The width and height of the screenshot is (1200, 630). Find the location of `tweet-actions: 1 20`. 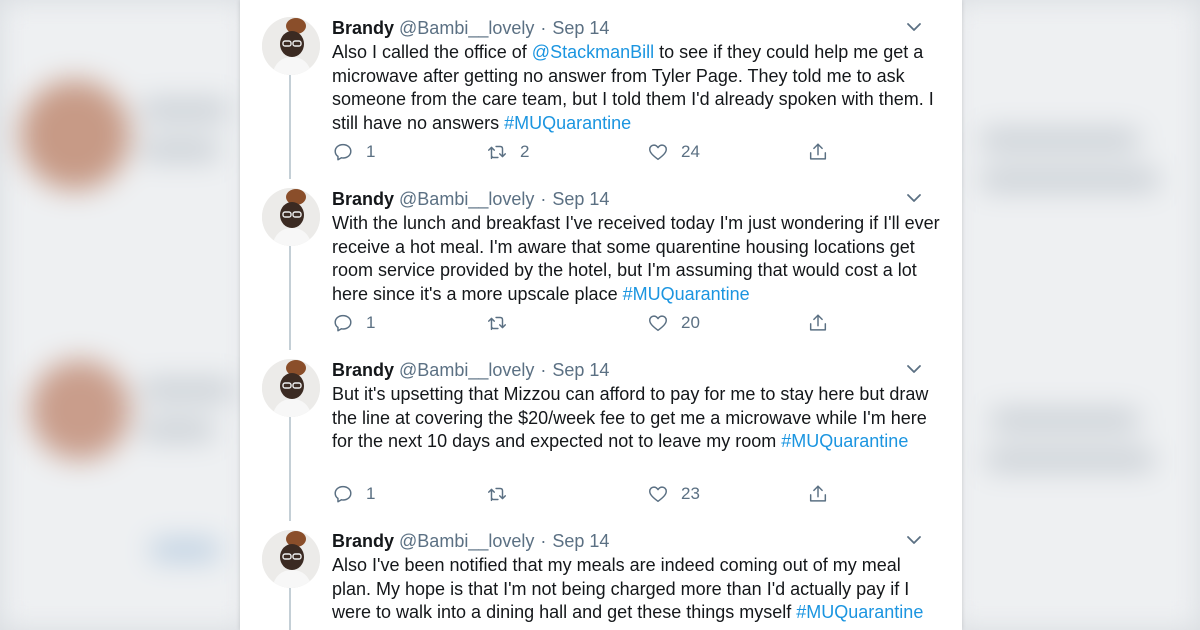

tweet-actions: 1 20 is located at coordinates (592, 323).